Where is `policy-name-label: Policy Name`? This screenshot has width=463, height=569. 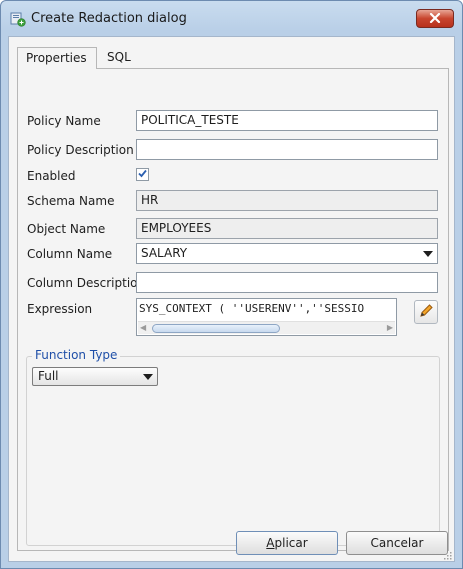
policy-name-label: Policy Name is located at coordinates (64, 121).